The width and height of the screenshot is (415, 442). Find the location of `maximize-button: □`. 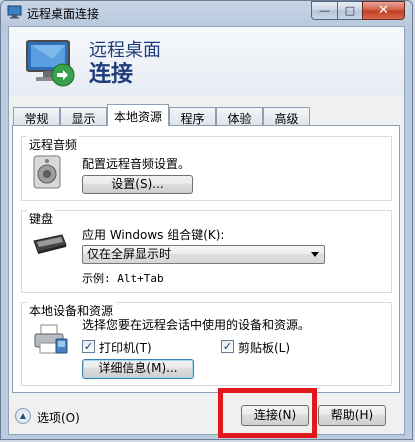

maximize-button: □ is located at coordinates (350, 10).